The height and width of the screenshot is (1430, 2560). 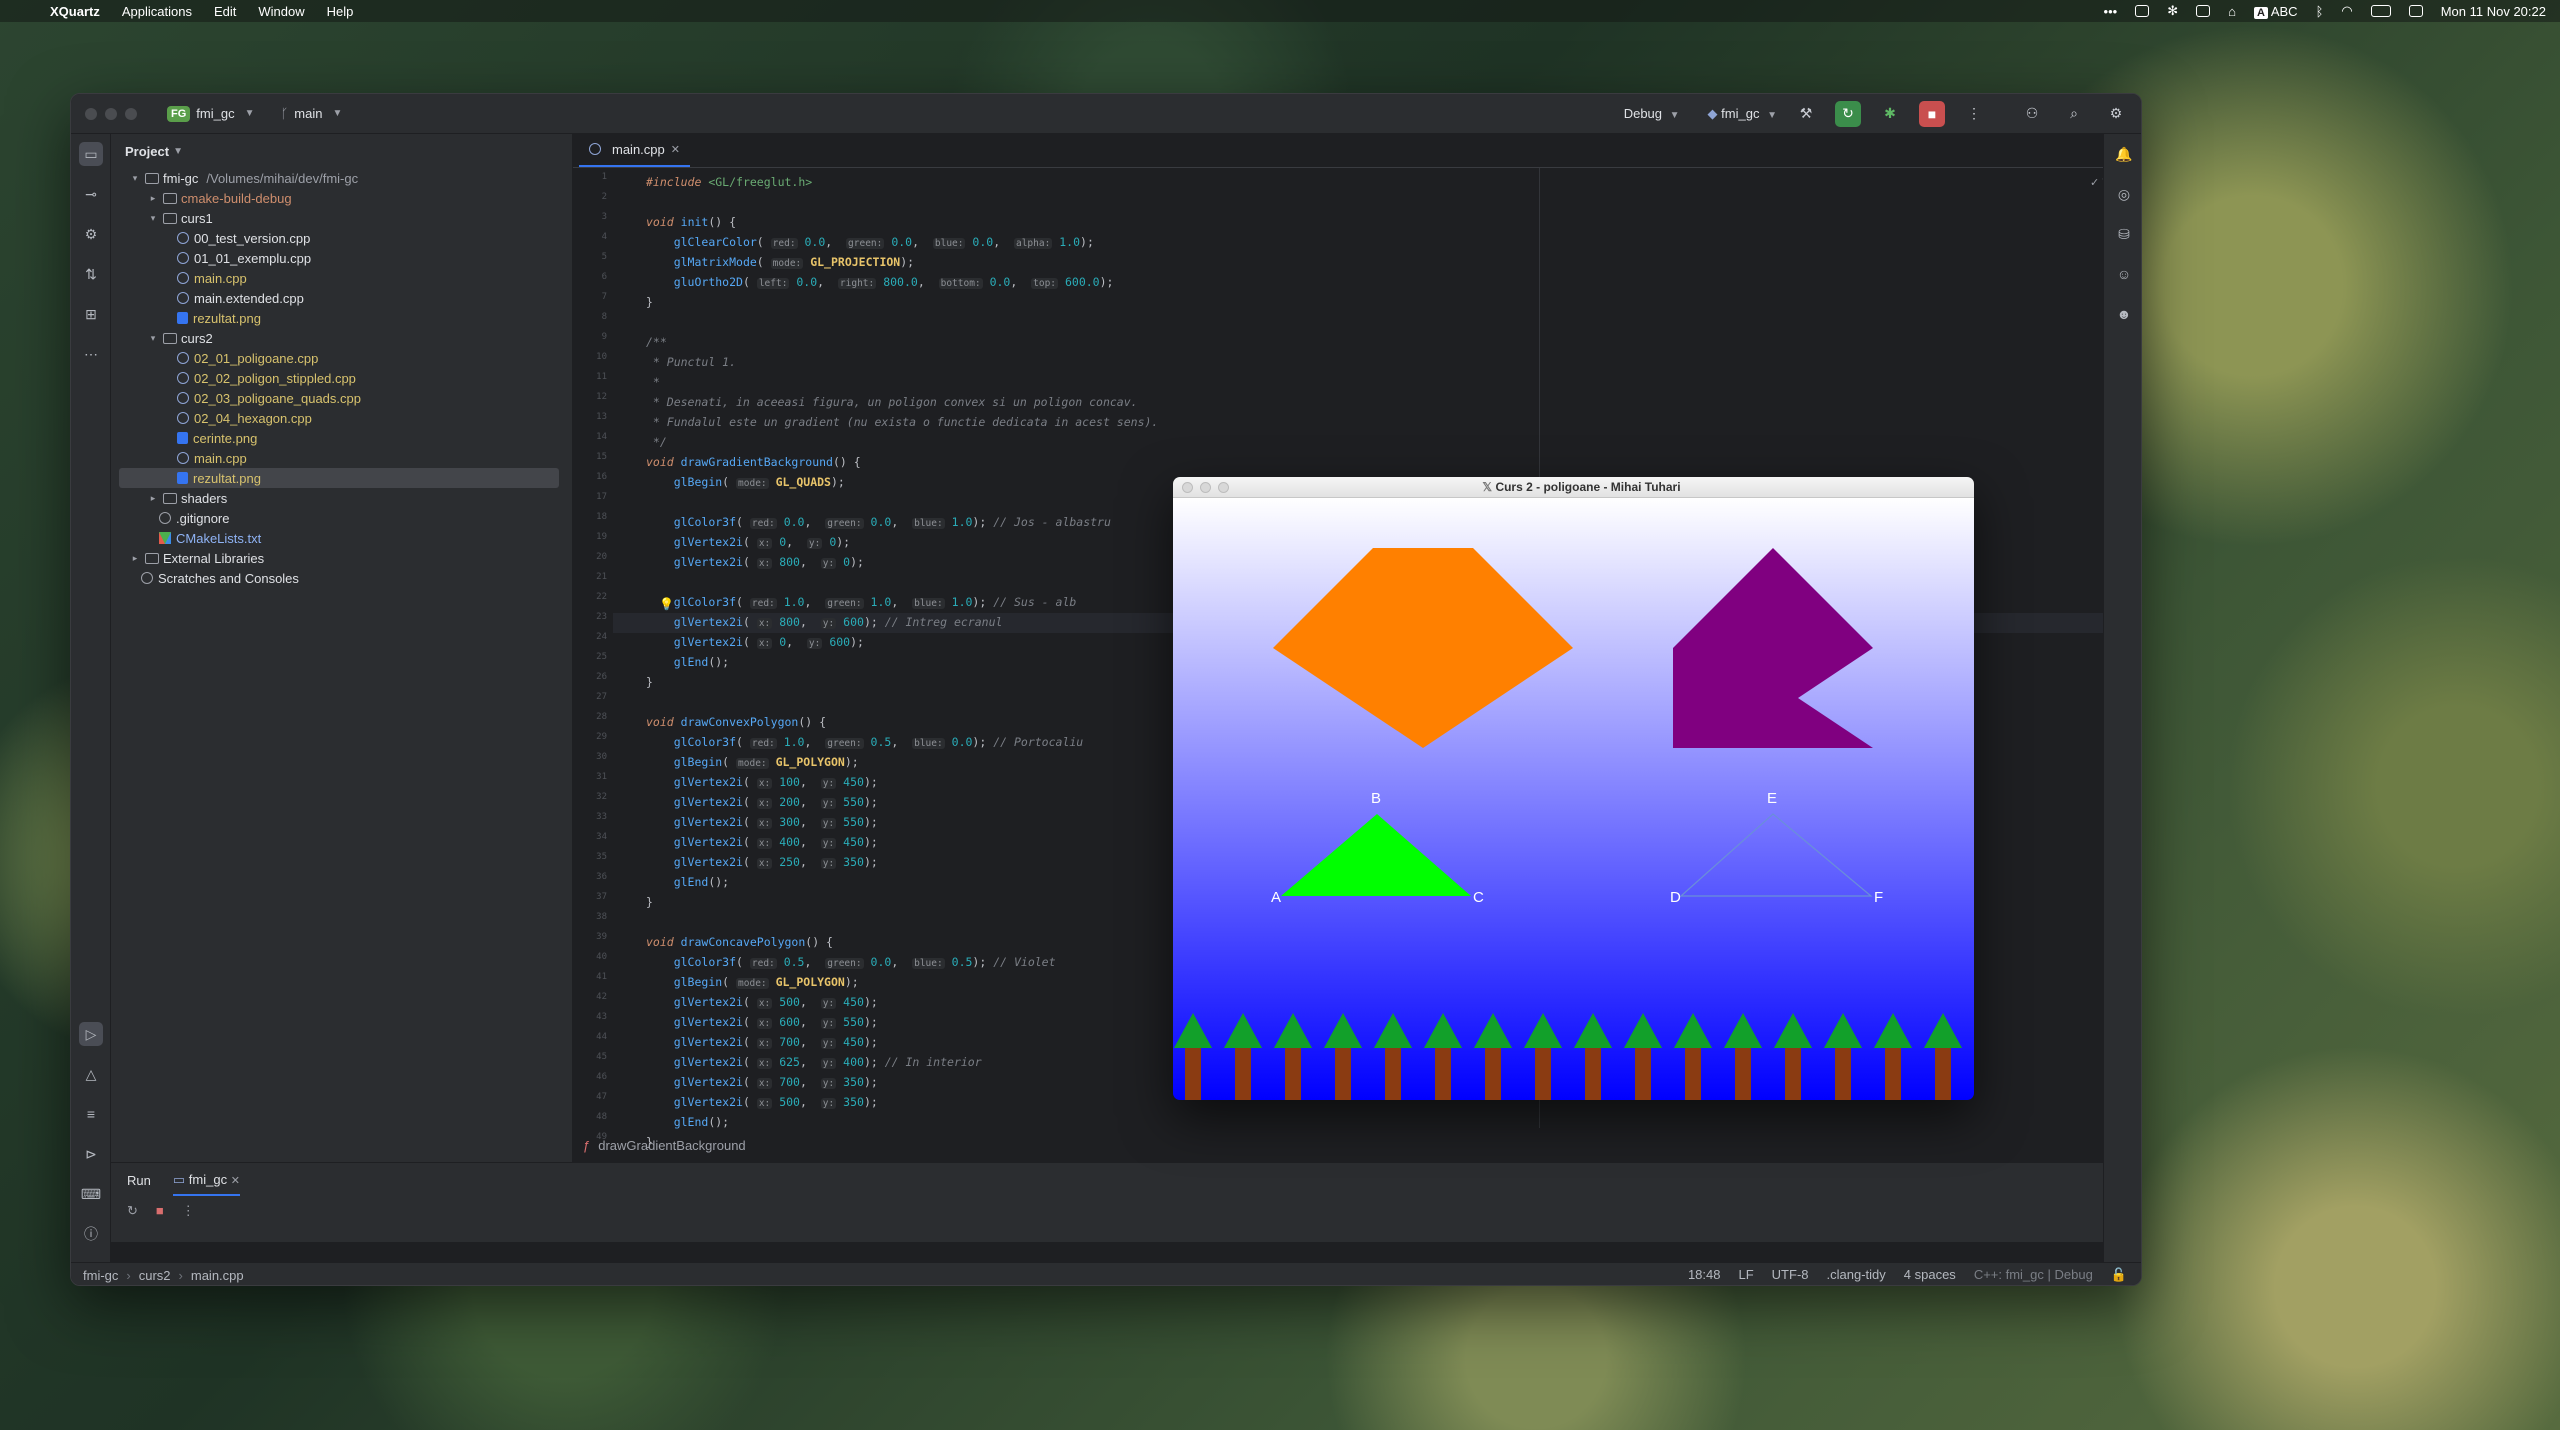 What do you see at coordinates (762, 782) in the screenshot?
I see `code-line: glVertex2i( x: 100, y: 450);` at bounding box center [762, 782].